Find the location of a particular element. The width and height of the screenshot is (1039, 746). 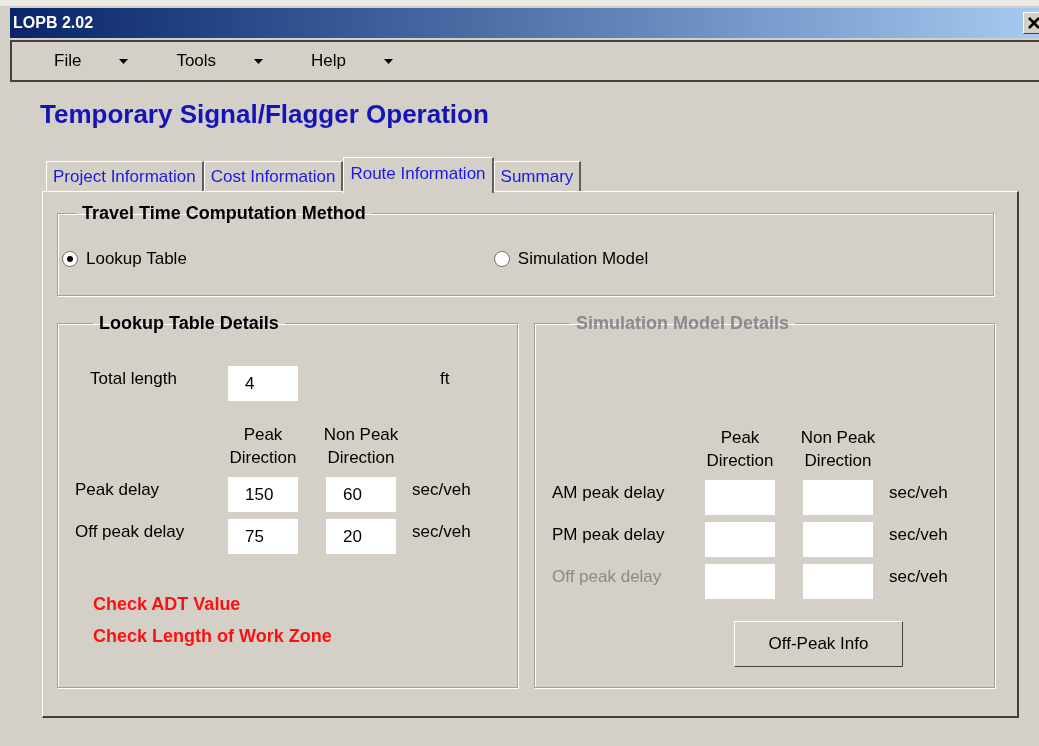

field-label: Total length is located at coordinates (133, 379).